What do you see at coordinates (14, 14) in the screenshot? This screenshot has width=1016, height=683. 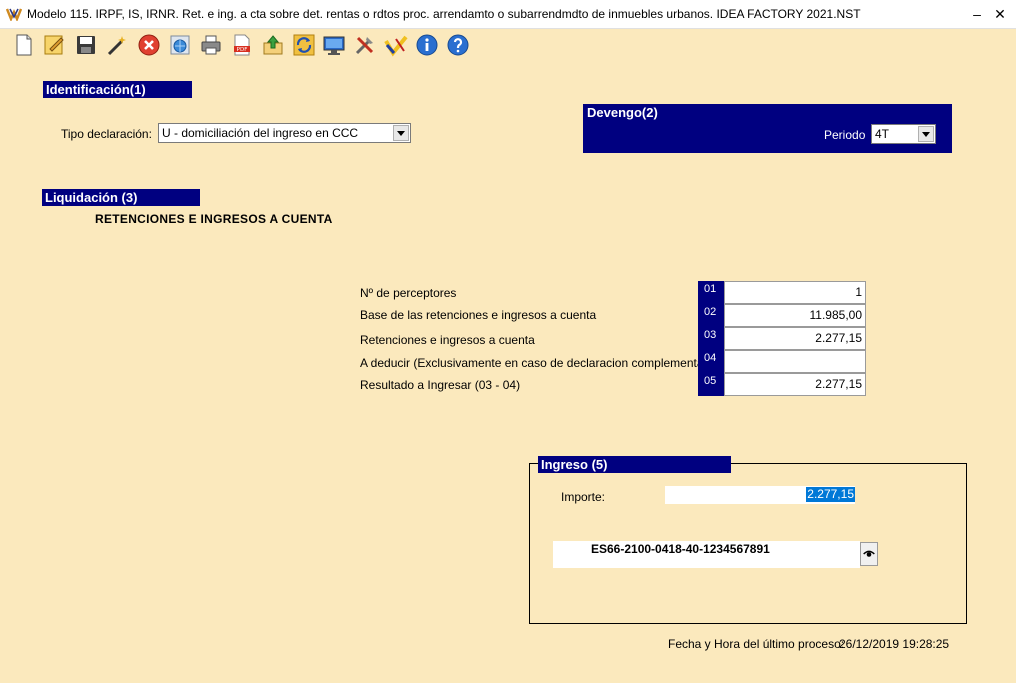 I see `app-logo-icon` at bounding box center [14, 14].